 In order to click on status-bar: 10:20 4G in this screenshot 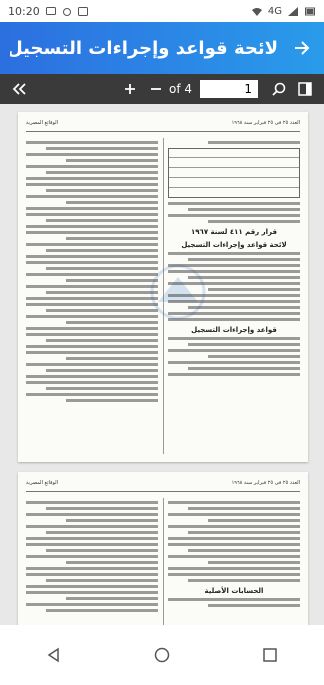, I will do `click(162, 11)`.